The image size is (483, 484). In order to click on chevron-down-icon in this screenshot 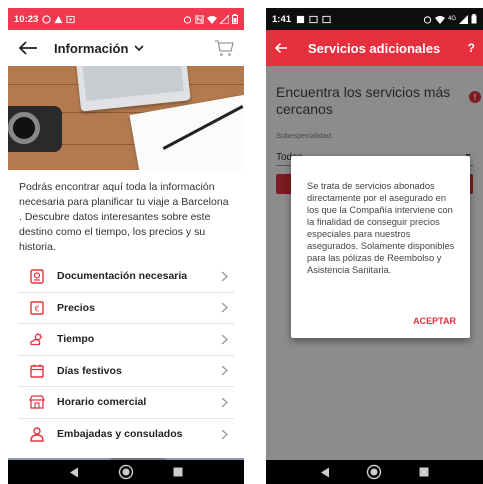, I will do `click(139, 48)`.